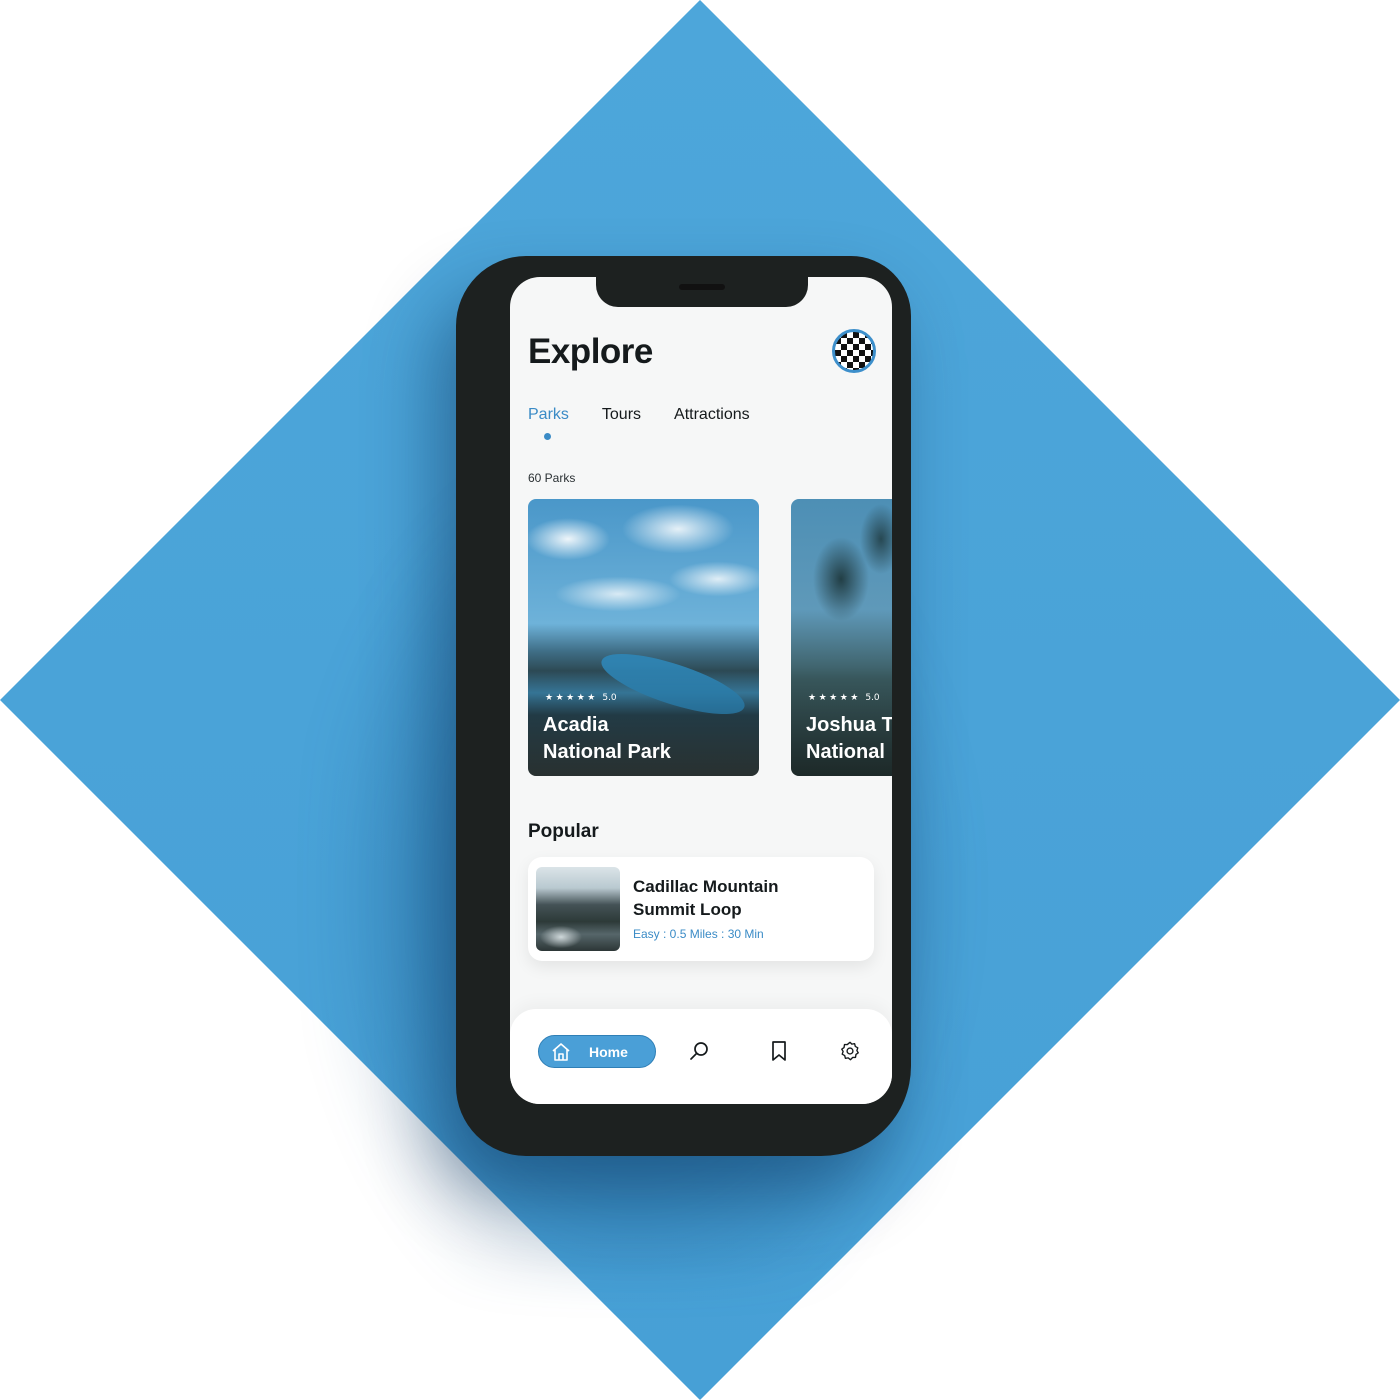 This screenshot has height=1400, width=1400. I want to click on park-name: Acadia National Park, so click(607, 738).